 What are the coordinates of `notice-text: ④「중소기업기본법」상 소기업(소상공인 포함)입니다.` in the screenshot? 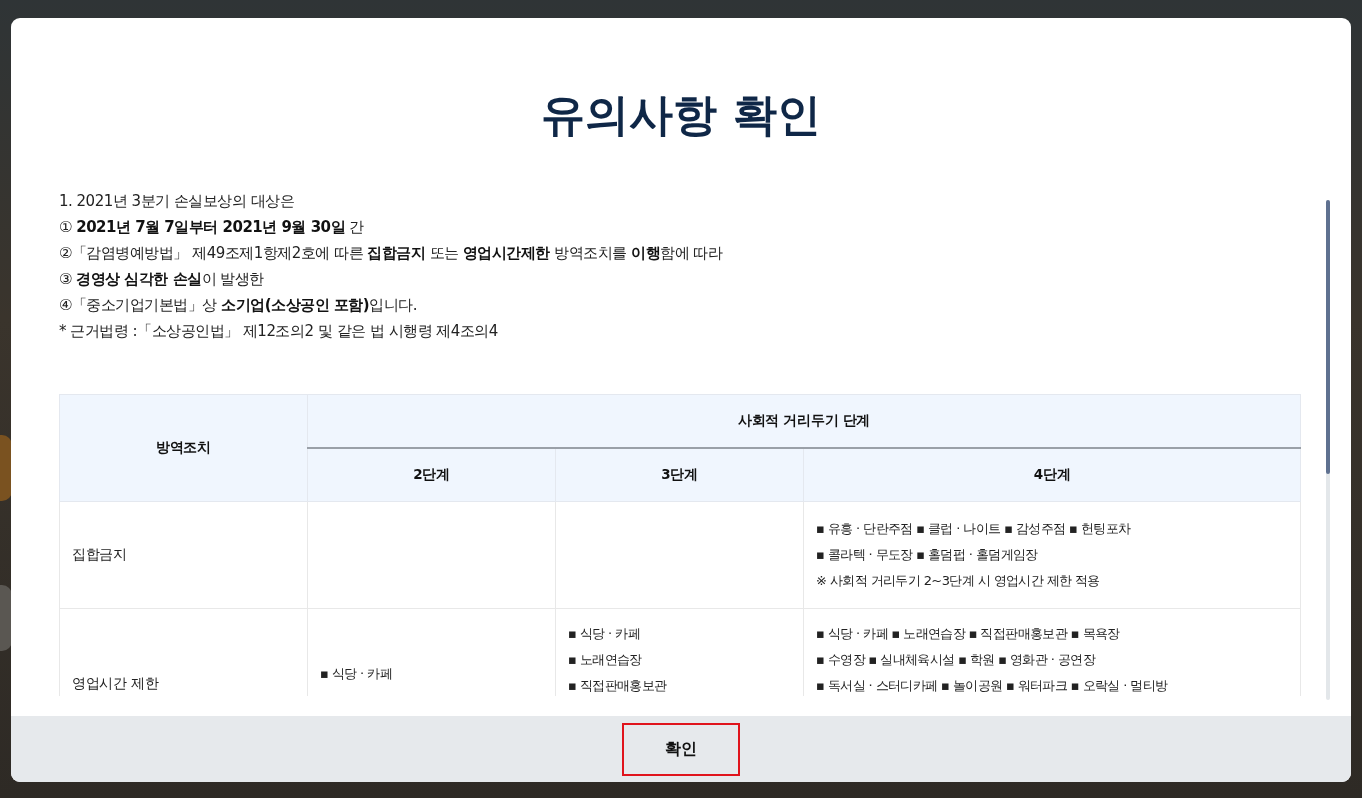 It's located at (238, 305).